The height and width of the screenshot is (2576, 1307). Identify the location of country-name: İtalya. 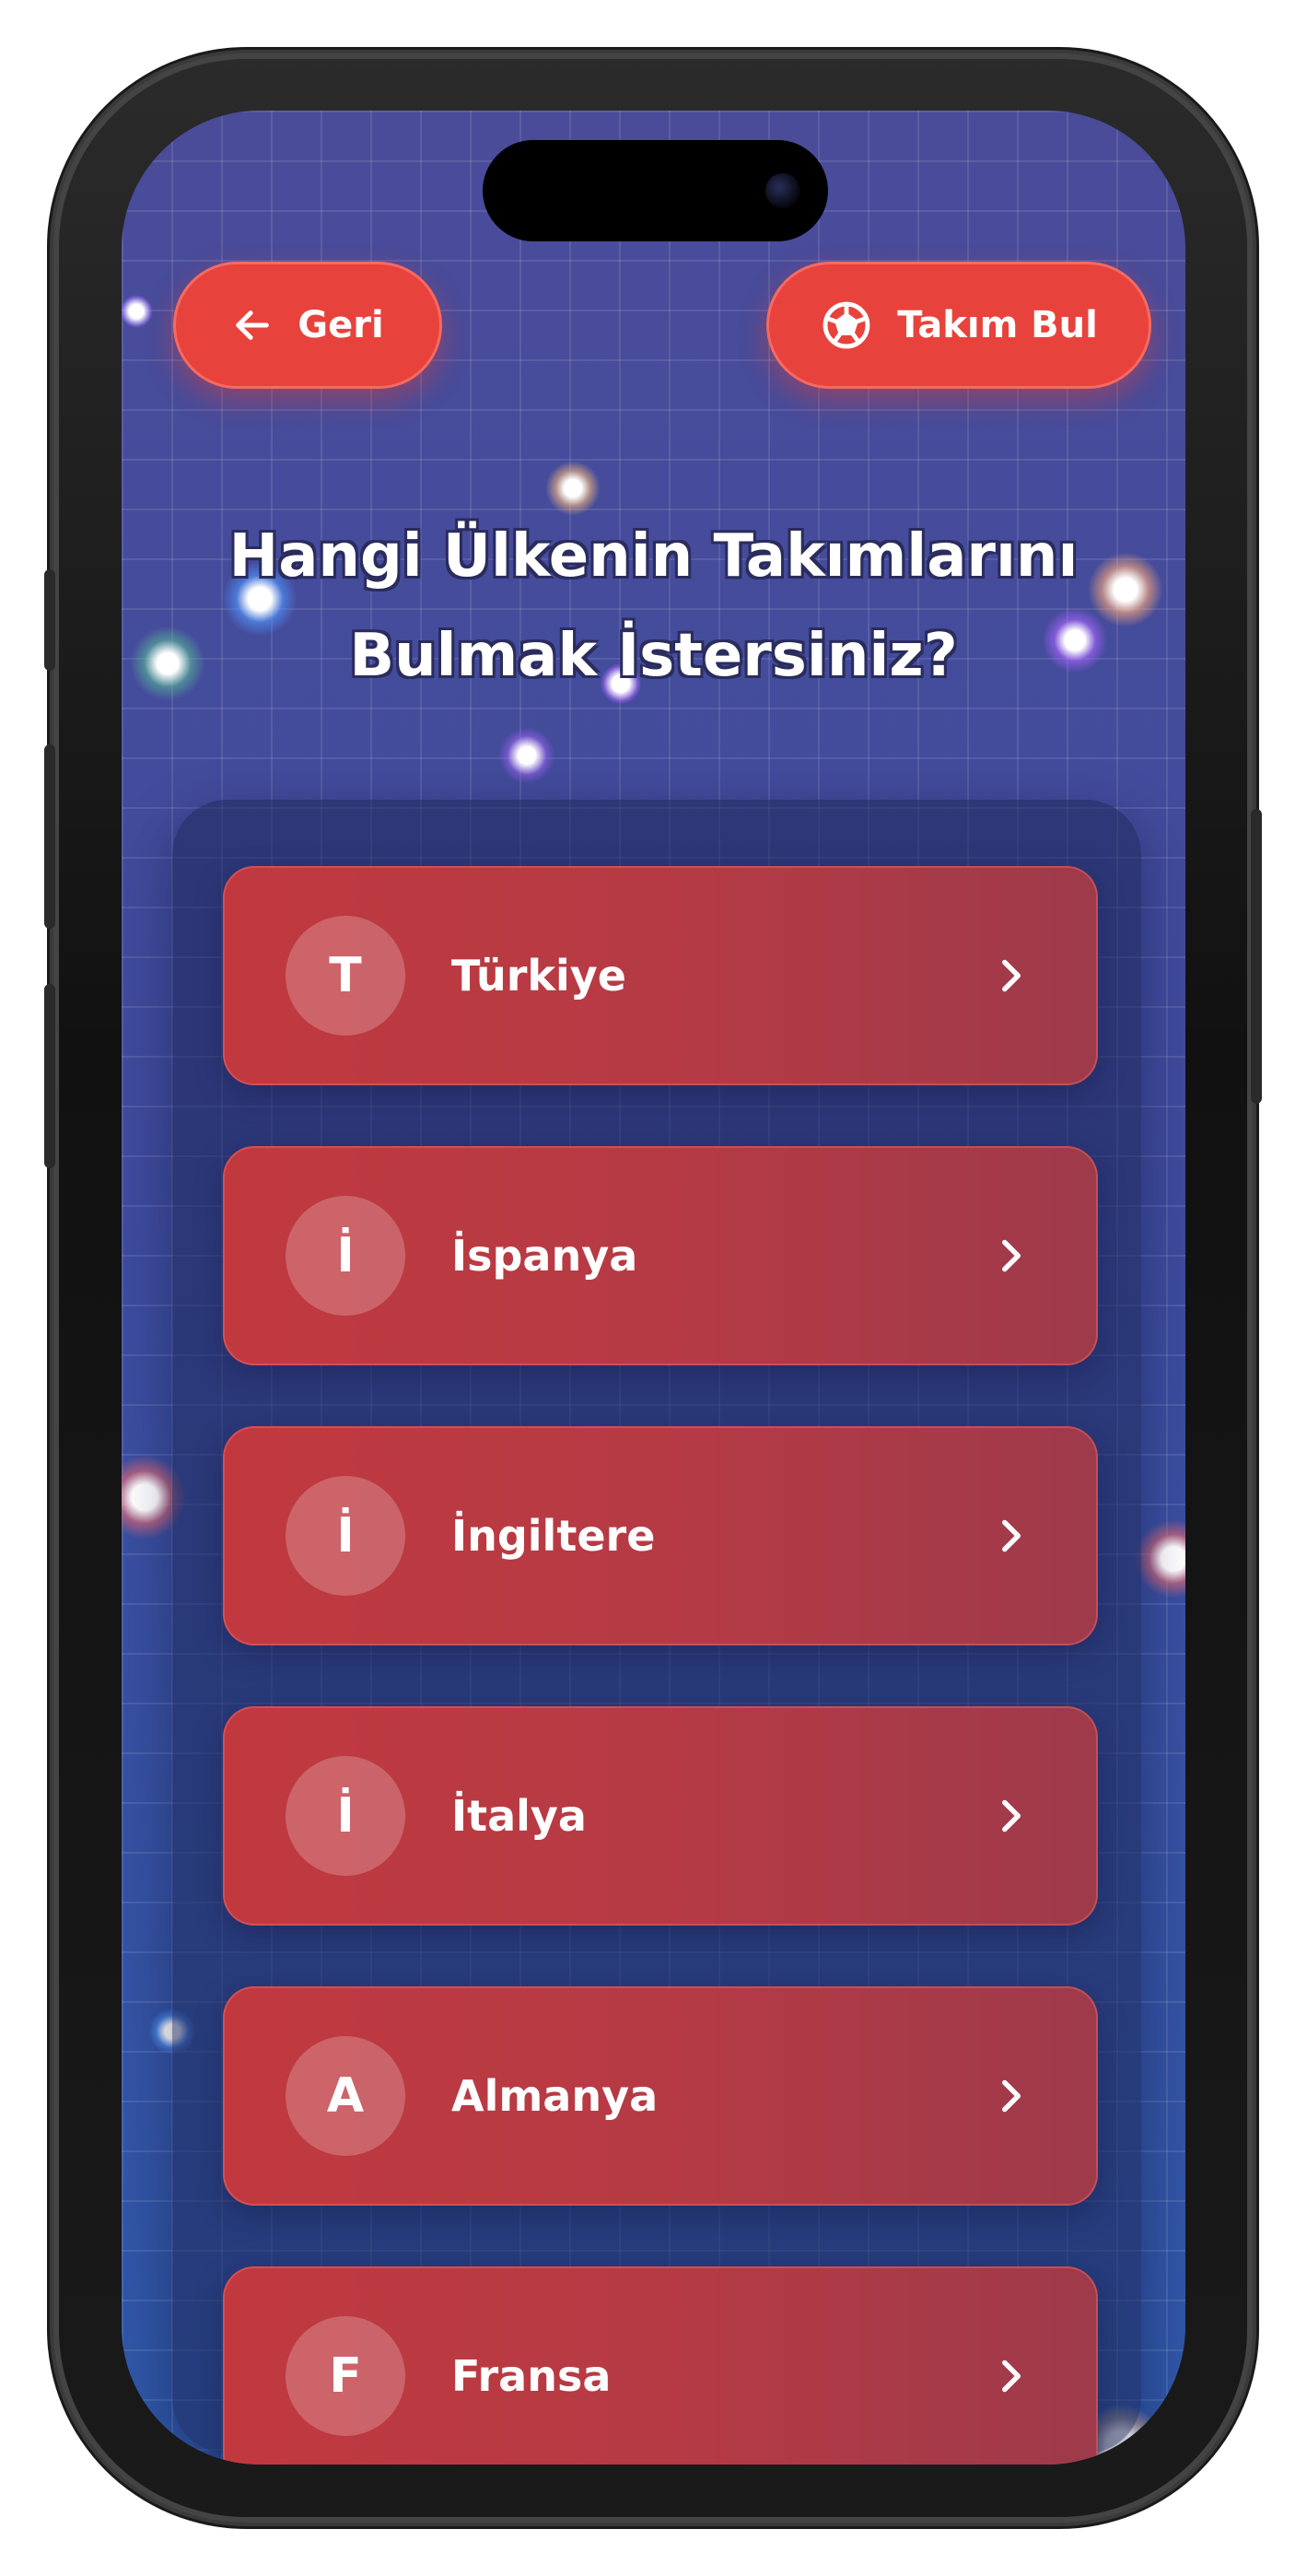
(519, 1816).